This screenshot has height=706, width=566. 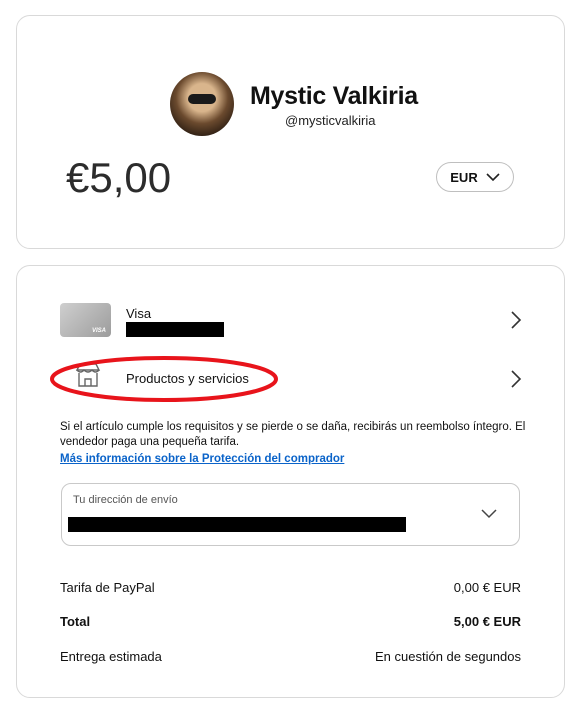 I want to click on redacted-address, so click(x=237, y=524).